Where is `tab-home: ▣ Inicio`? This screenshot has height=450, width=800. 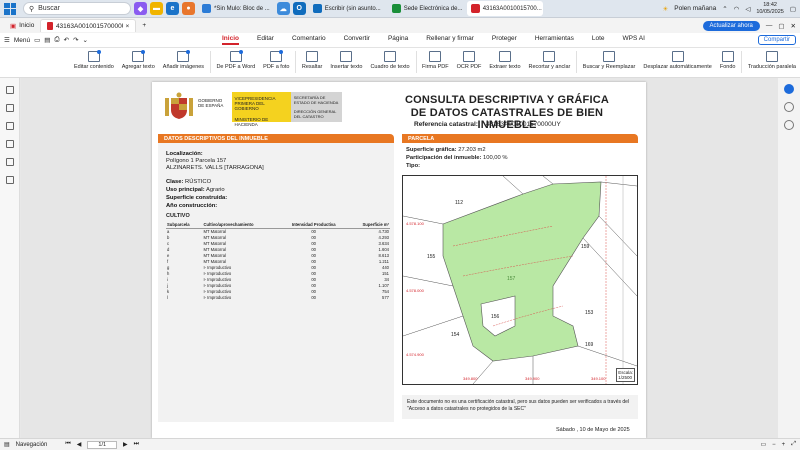 tab-home: ▣ Inicio is located at coordinates (22, 25).